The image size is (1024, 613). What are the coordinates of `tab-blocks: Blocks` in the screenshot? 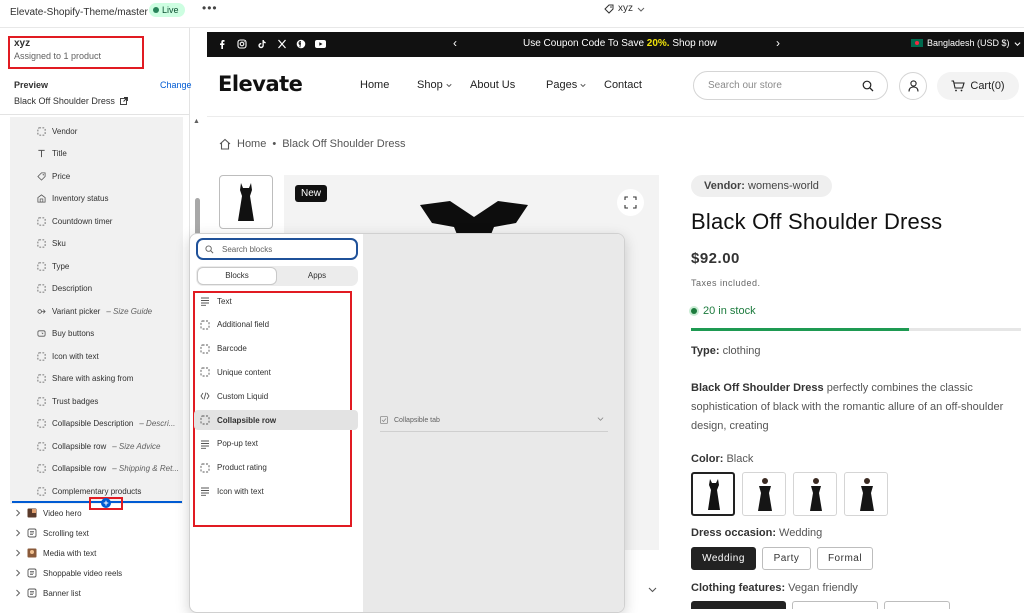 It's located at (237, 276).